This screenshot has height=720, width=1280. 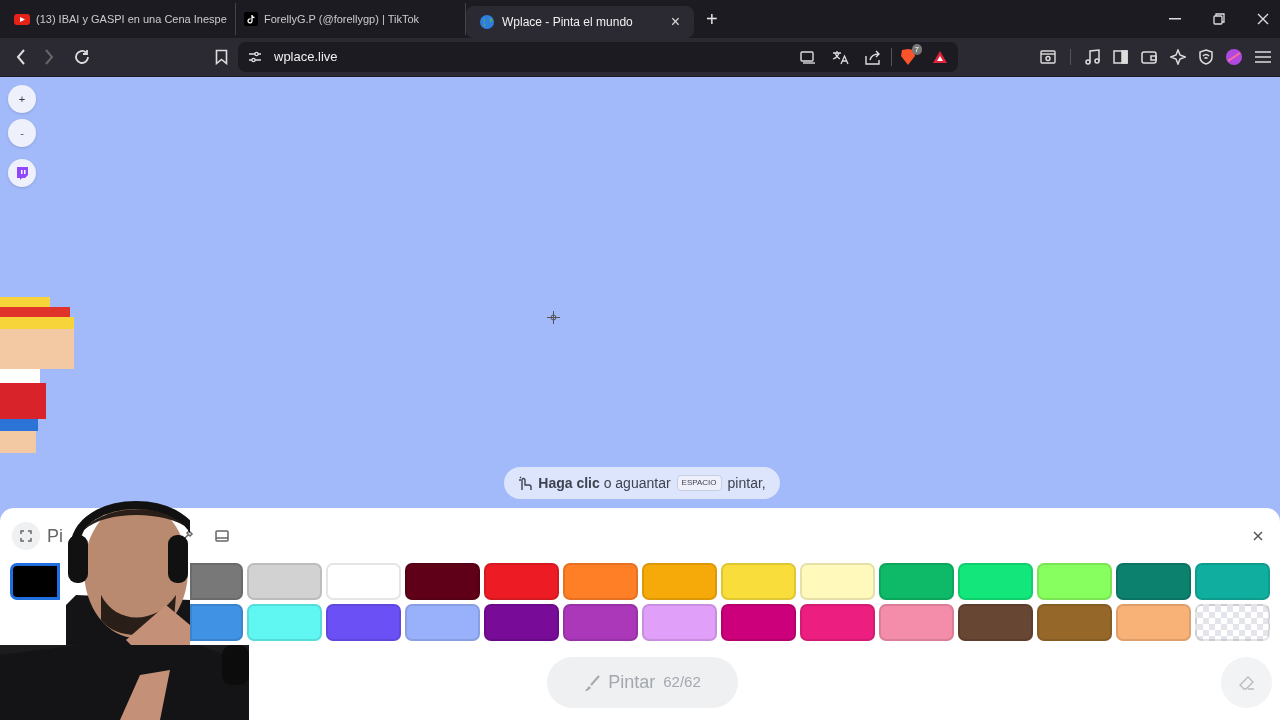 I want to click on music-icon, so click(x=1093, y=57).